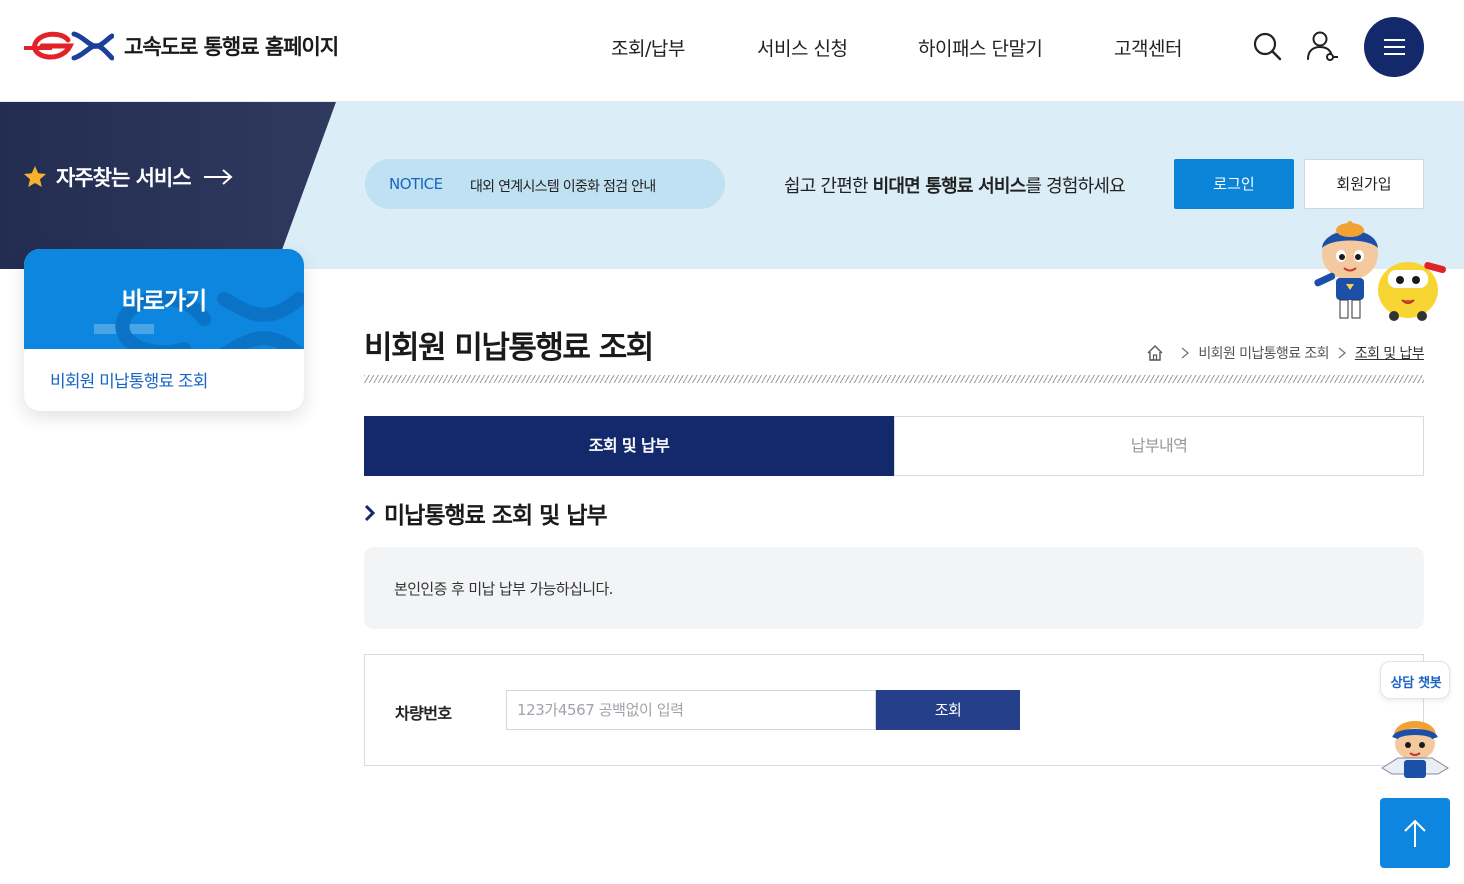 Image resolution: width=1464 pixels, height=884 pixels. I want to click on signup-button: 회원가입, so click(1364, 184).